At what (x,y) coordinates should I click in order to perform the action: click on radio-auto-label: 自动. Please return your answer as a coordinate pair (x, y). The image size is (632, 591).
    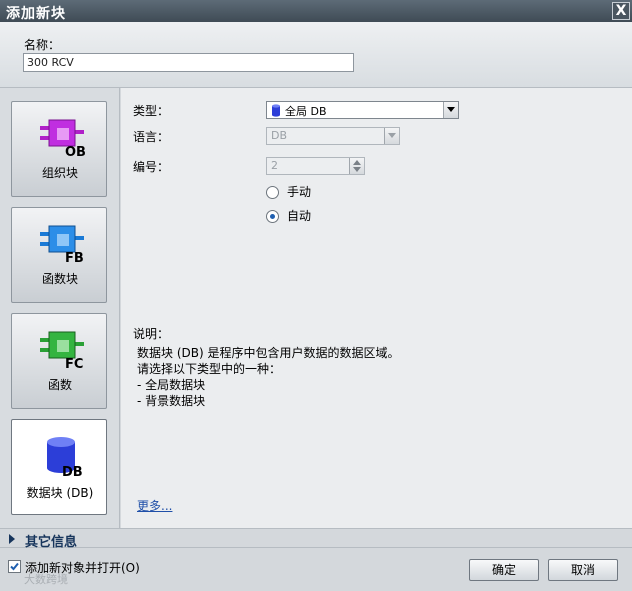
    Looking at the image, I should click on (299, 216).